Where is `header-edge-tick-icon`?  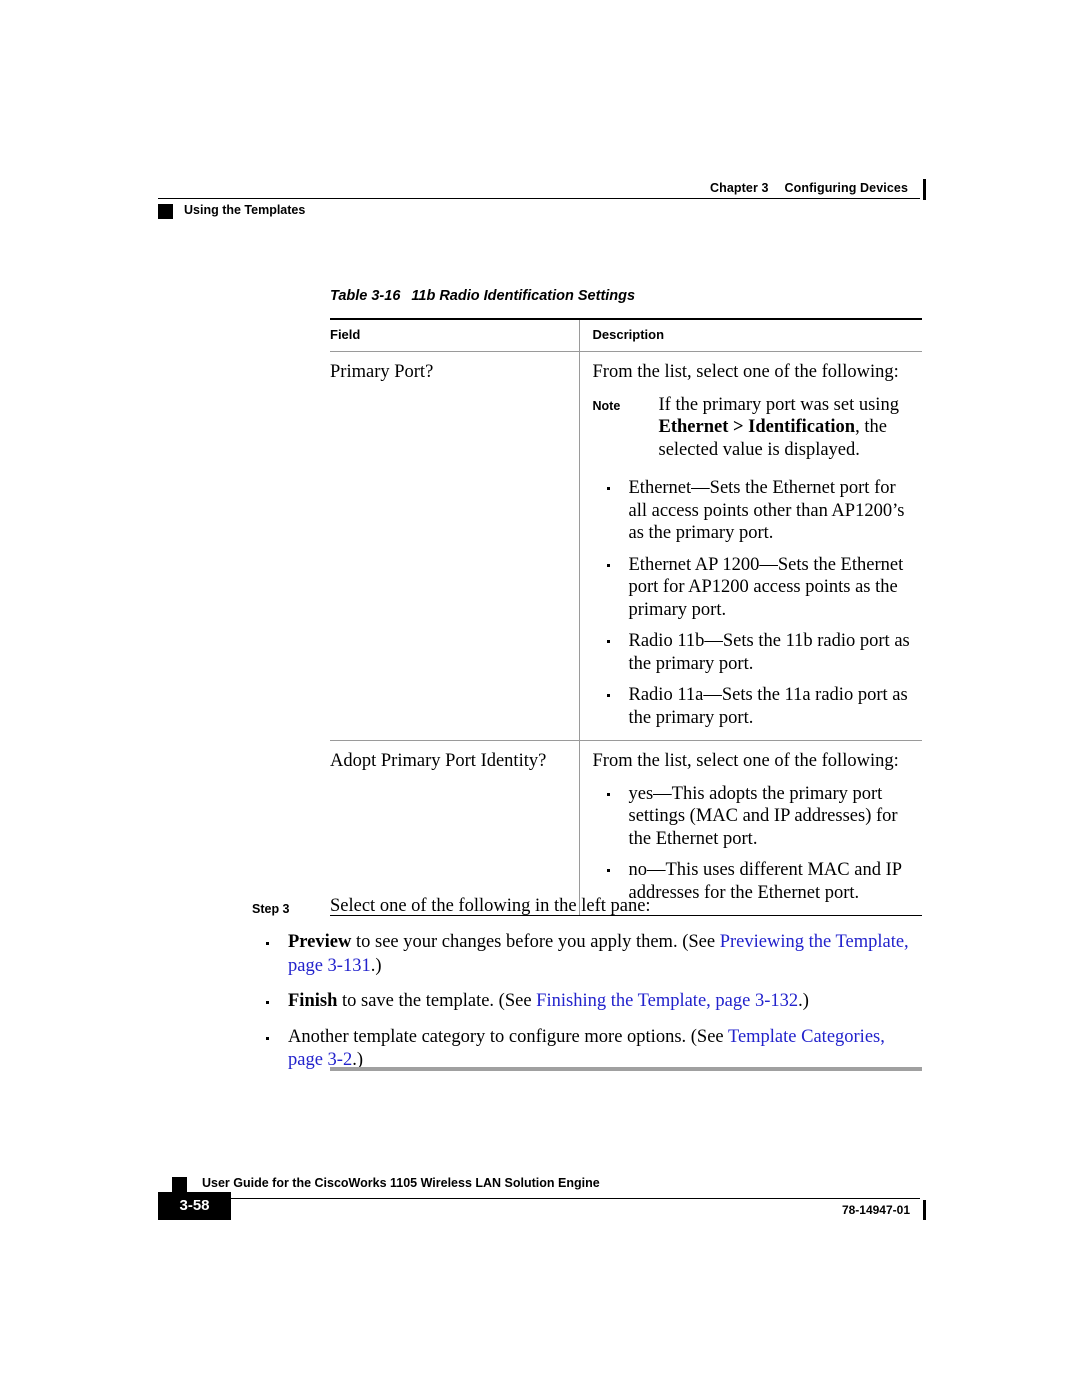
header-edge-tick-icon is located at coordinates (924, 189).